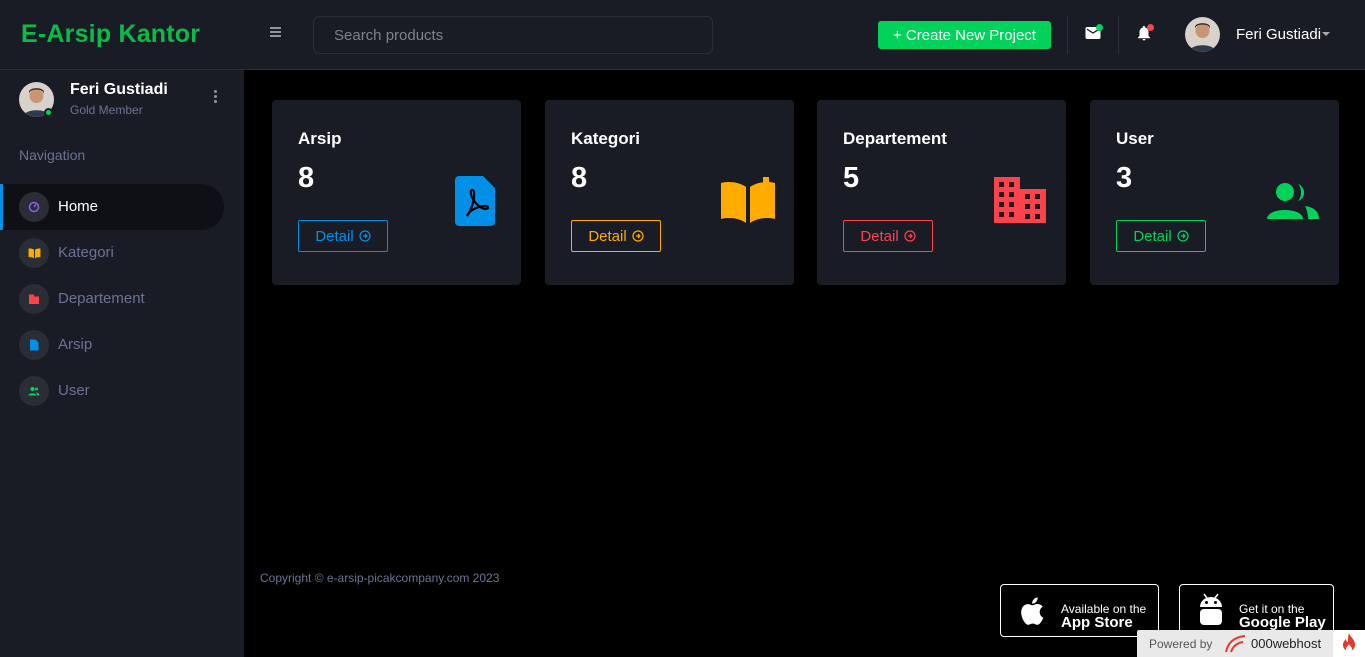 Image resolution: width=1365 pixels, height=657 pixels. What do you see at coordinates (34, 207) in the screenshot?
I see `speedometer-icon` at bounding box center [34, 207].